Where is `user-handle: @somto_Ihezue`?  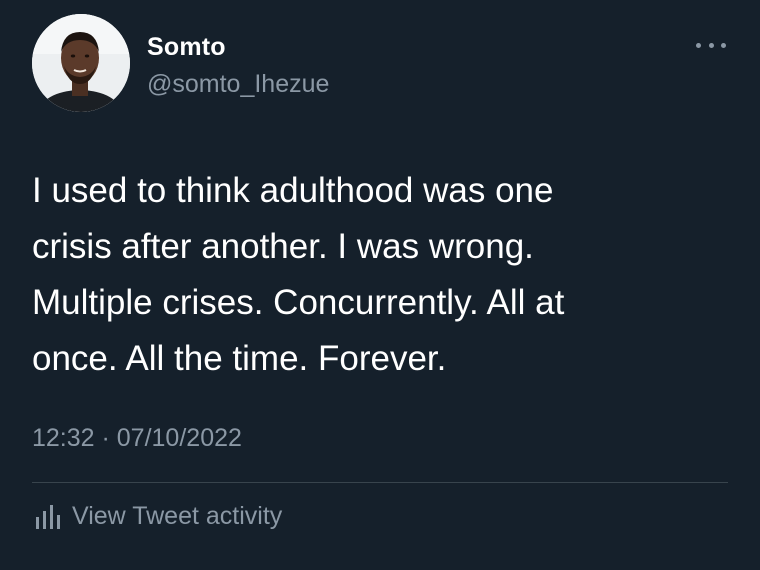
user-handle: @somto_Ihezue is located at coordinates (238, 84).